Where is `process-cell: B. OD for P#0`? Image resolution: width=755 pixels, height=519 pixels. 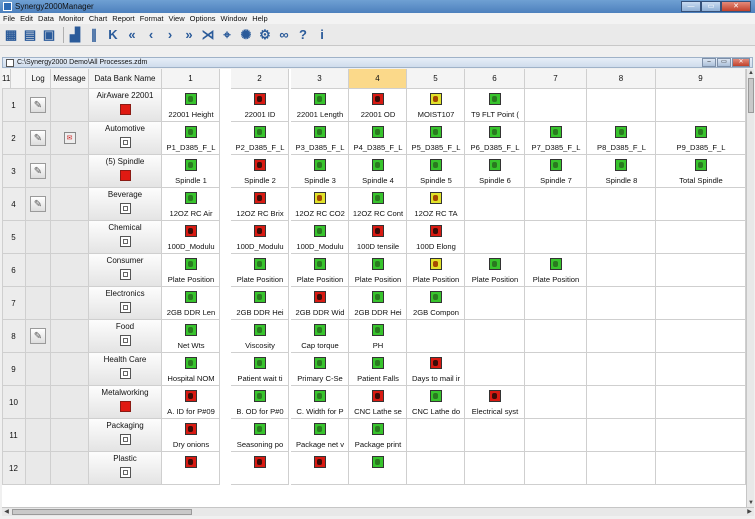
process-cell: B. OD for P#0 is located at coordinates (260, 402).